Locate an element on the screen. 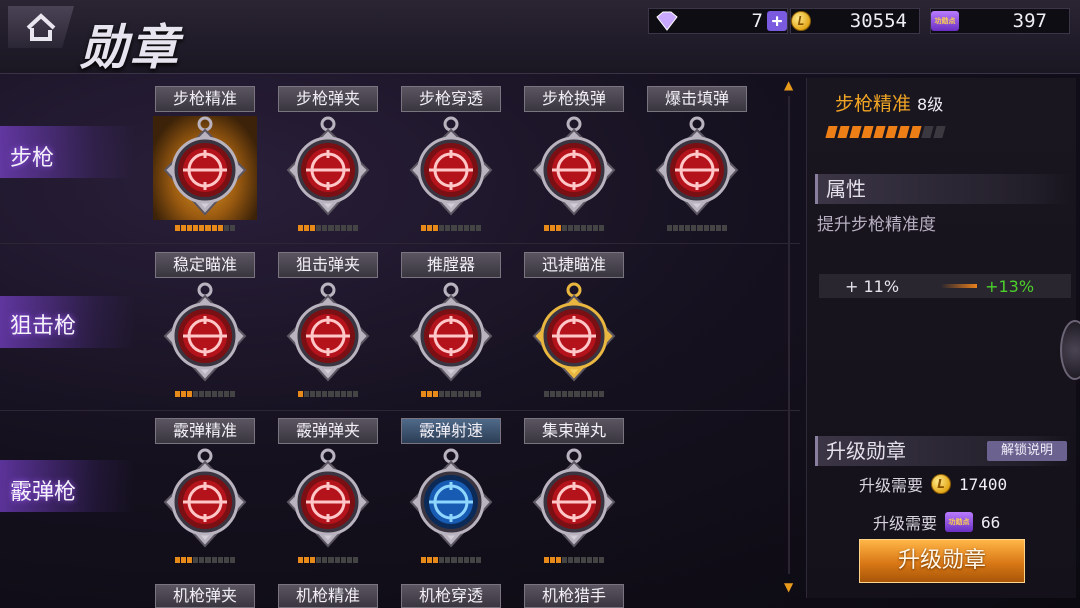  medal-card: 步枪弹夹 is located at coordinates (328, 161).